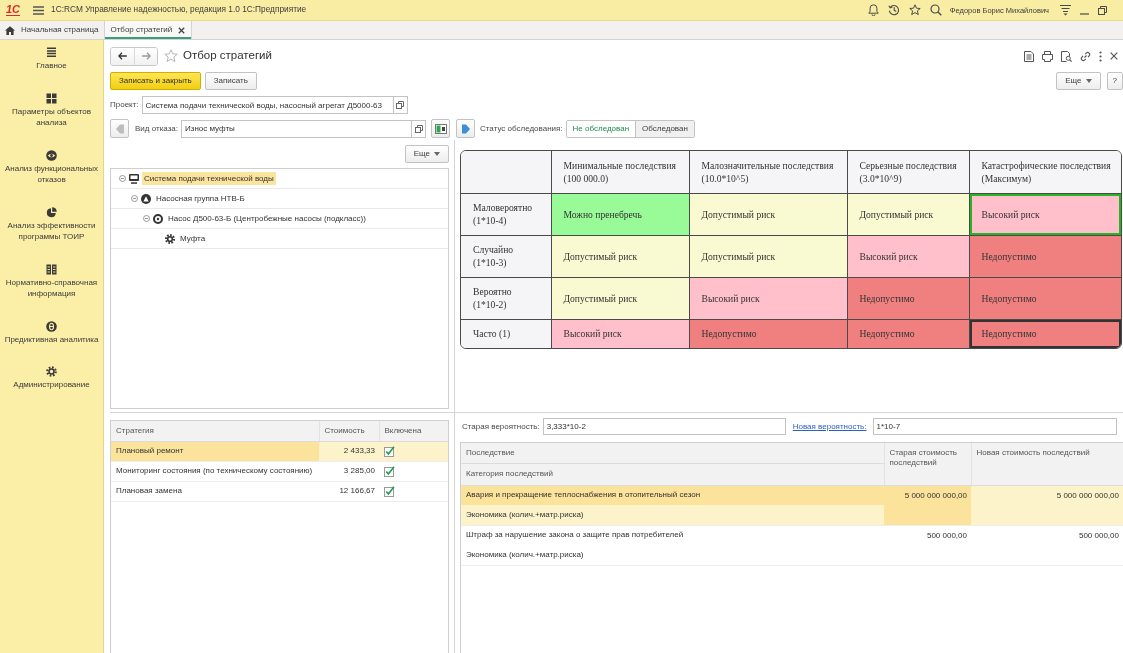 Image resolution: width=1123 pixels, height=653 pixels. Describe the element at coordinates (620, 172) in the screenshot. I see `column-header: Минимальные последствия (100 000.0)` at that location.